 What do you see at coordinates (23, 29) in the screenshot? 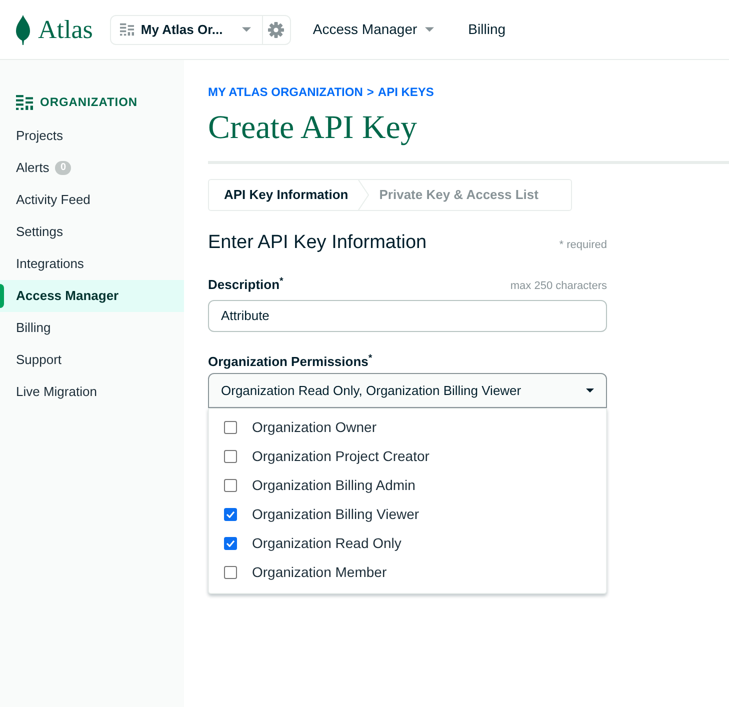
I see `leaf-logo-icon` at bounding box center [23, 29].